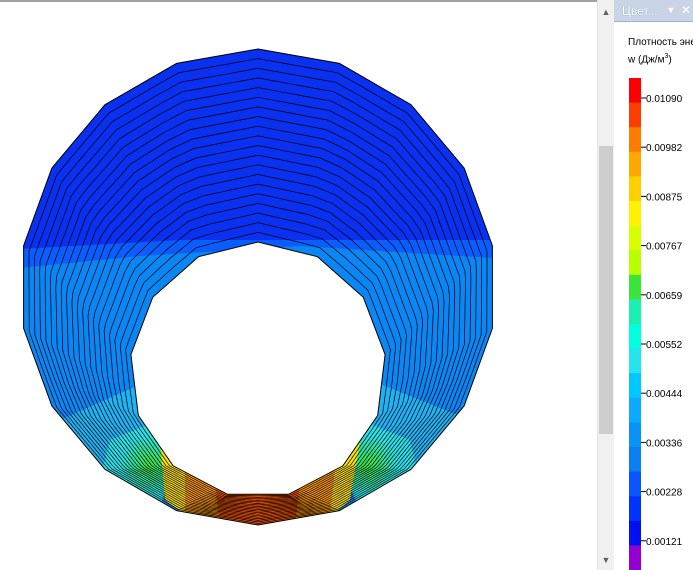 This screenshot has height=570, width=693. What do you see at coordinates (664, 296) in the screenshot?
I see `legend-tick-label: 0.00659` at bounding box center [664, 296].